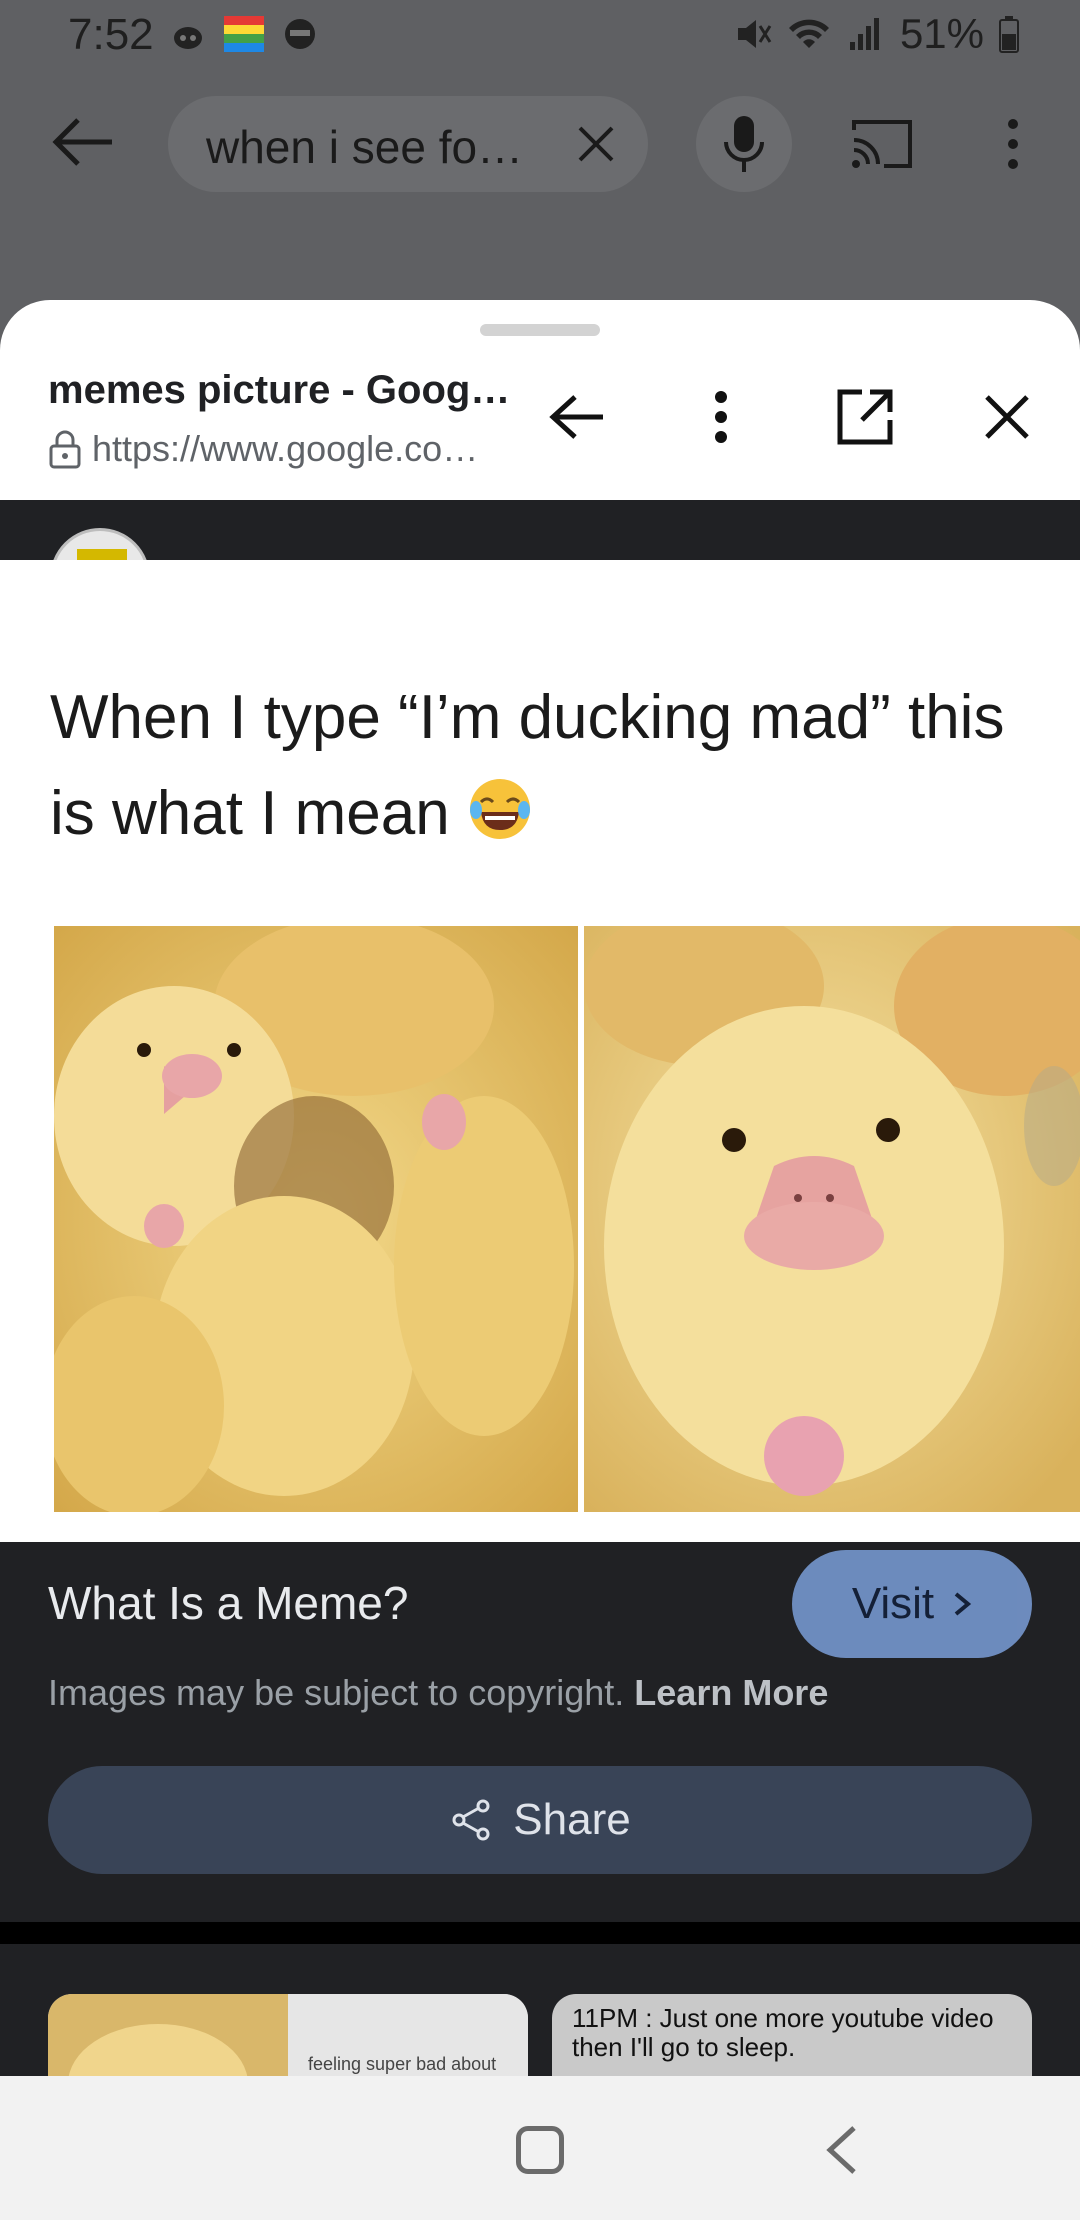 The image size is (1080, 2220). I want to click on visit-button: Visit, so click(912, 1604).